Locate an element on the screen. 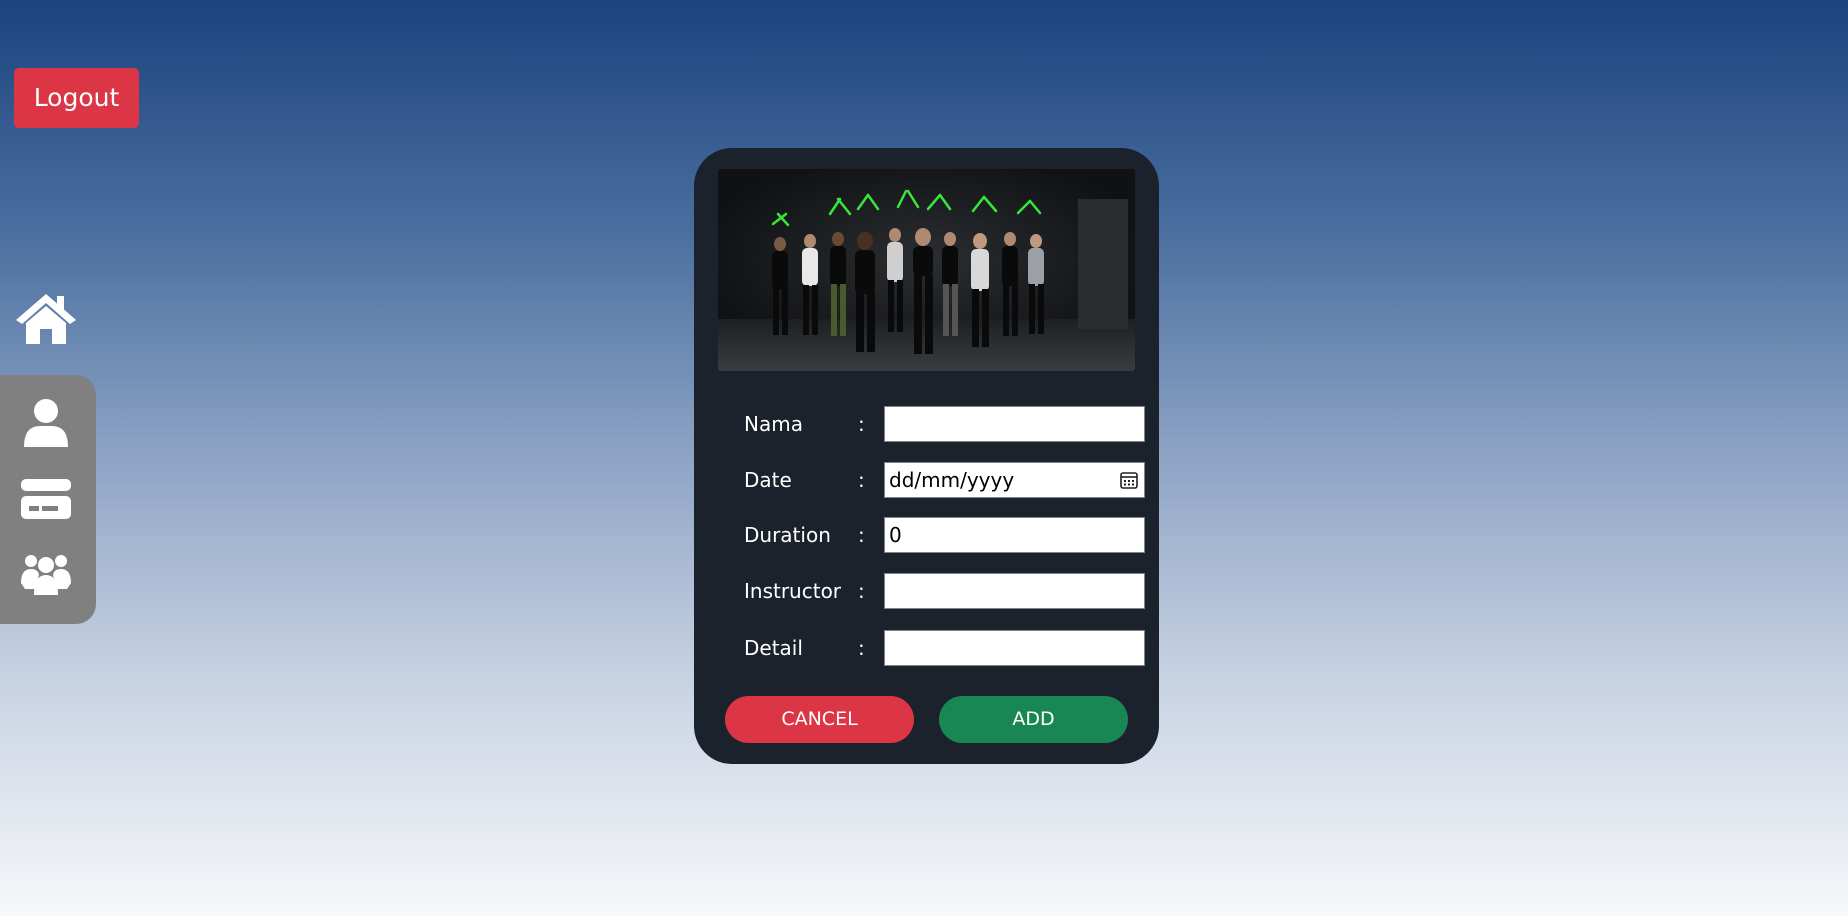 The width and height of the screenshot is (1848, 916). form-row-name: Nama : is located at coordinates (926, 424).